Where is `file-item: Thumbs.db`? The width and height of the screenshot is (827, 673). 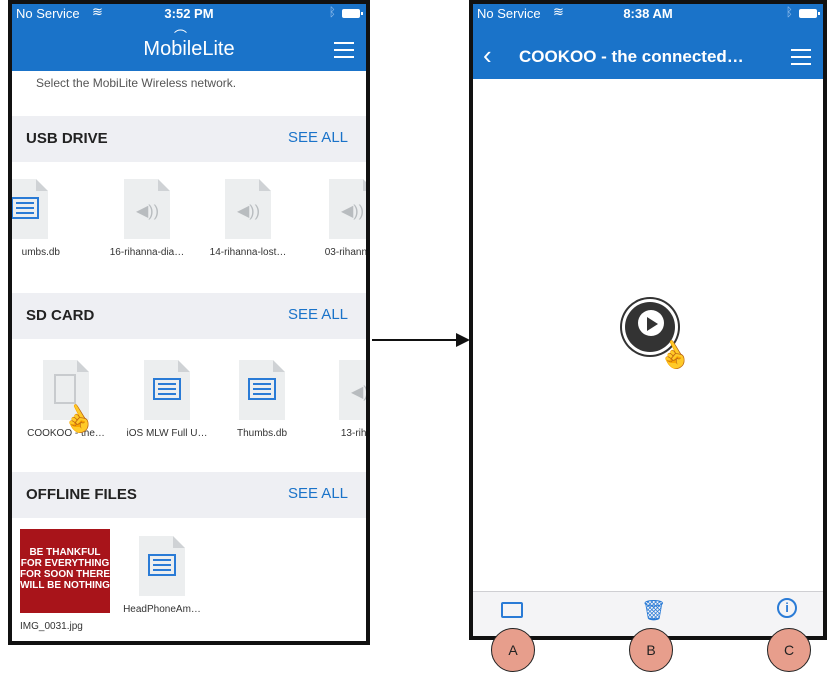
file-item: Thumbs.db is located at coordinates (262, 399).